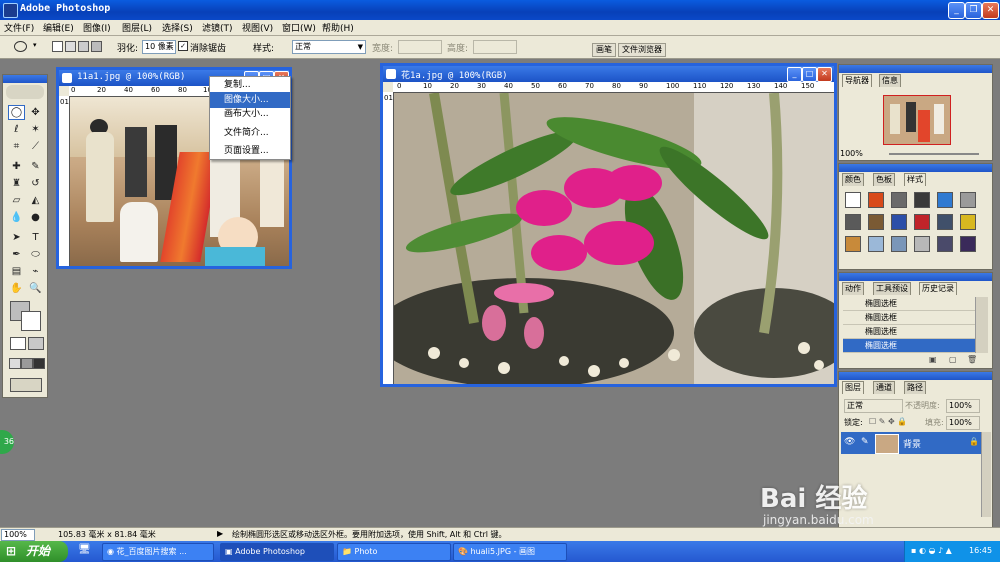 This screenshot has width=1000, height=562. Describe the element at coordinates (58, 27) in the screenshot. I see `menu-edit: 编辑(E)` at that location.